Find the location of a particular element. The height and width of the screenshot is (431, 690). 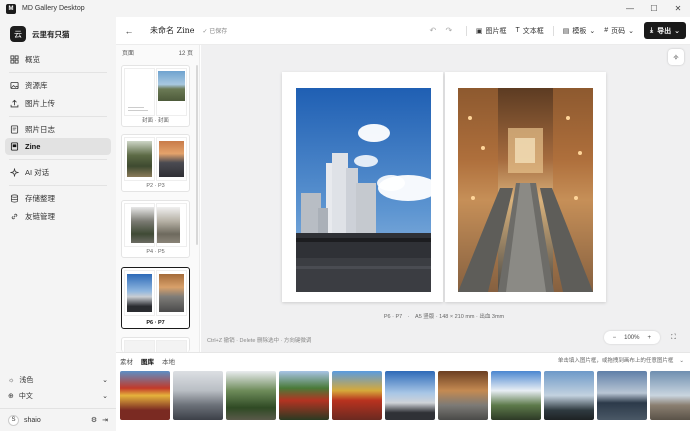

assets-hint: 单击填入图片框，或拖拽到画布上的任意图片框 ⌄ is located at coordinates (621, 360).